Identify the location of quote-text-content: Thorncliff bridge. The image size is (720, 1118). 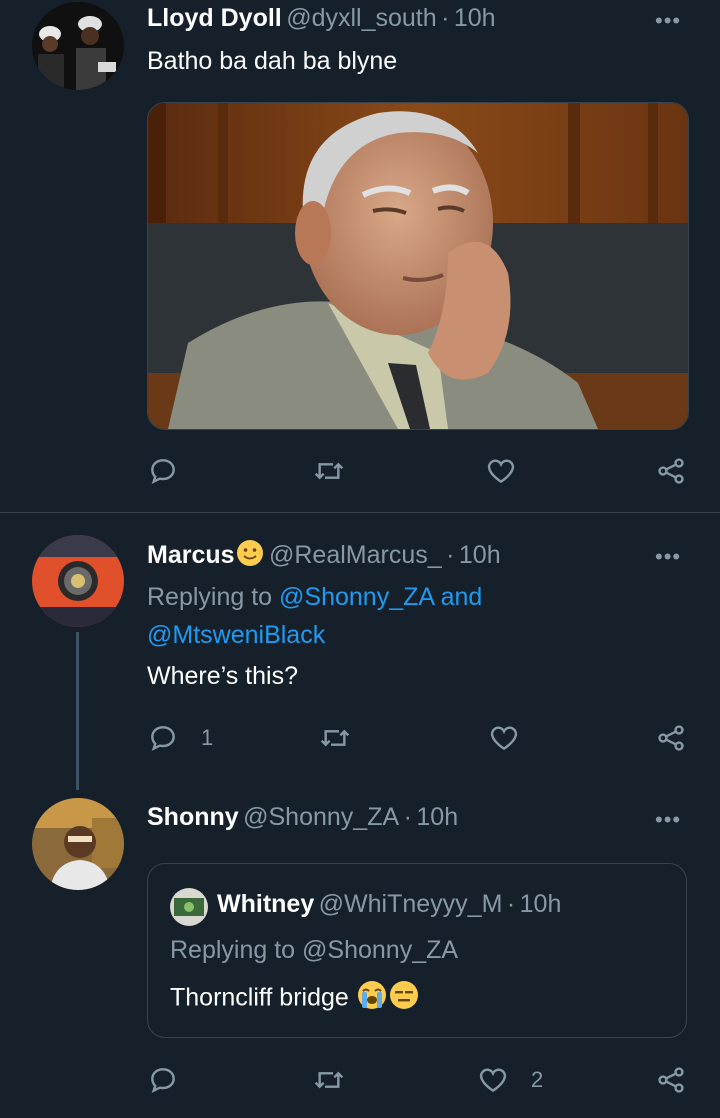
(259, 997).